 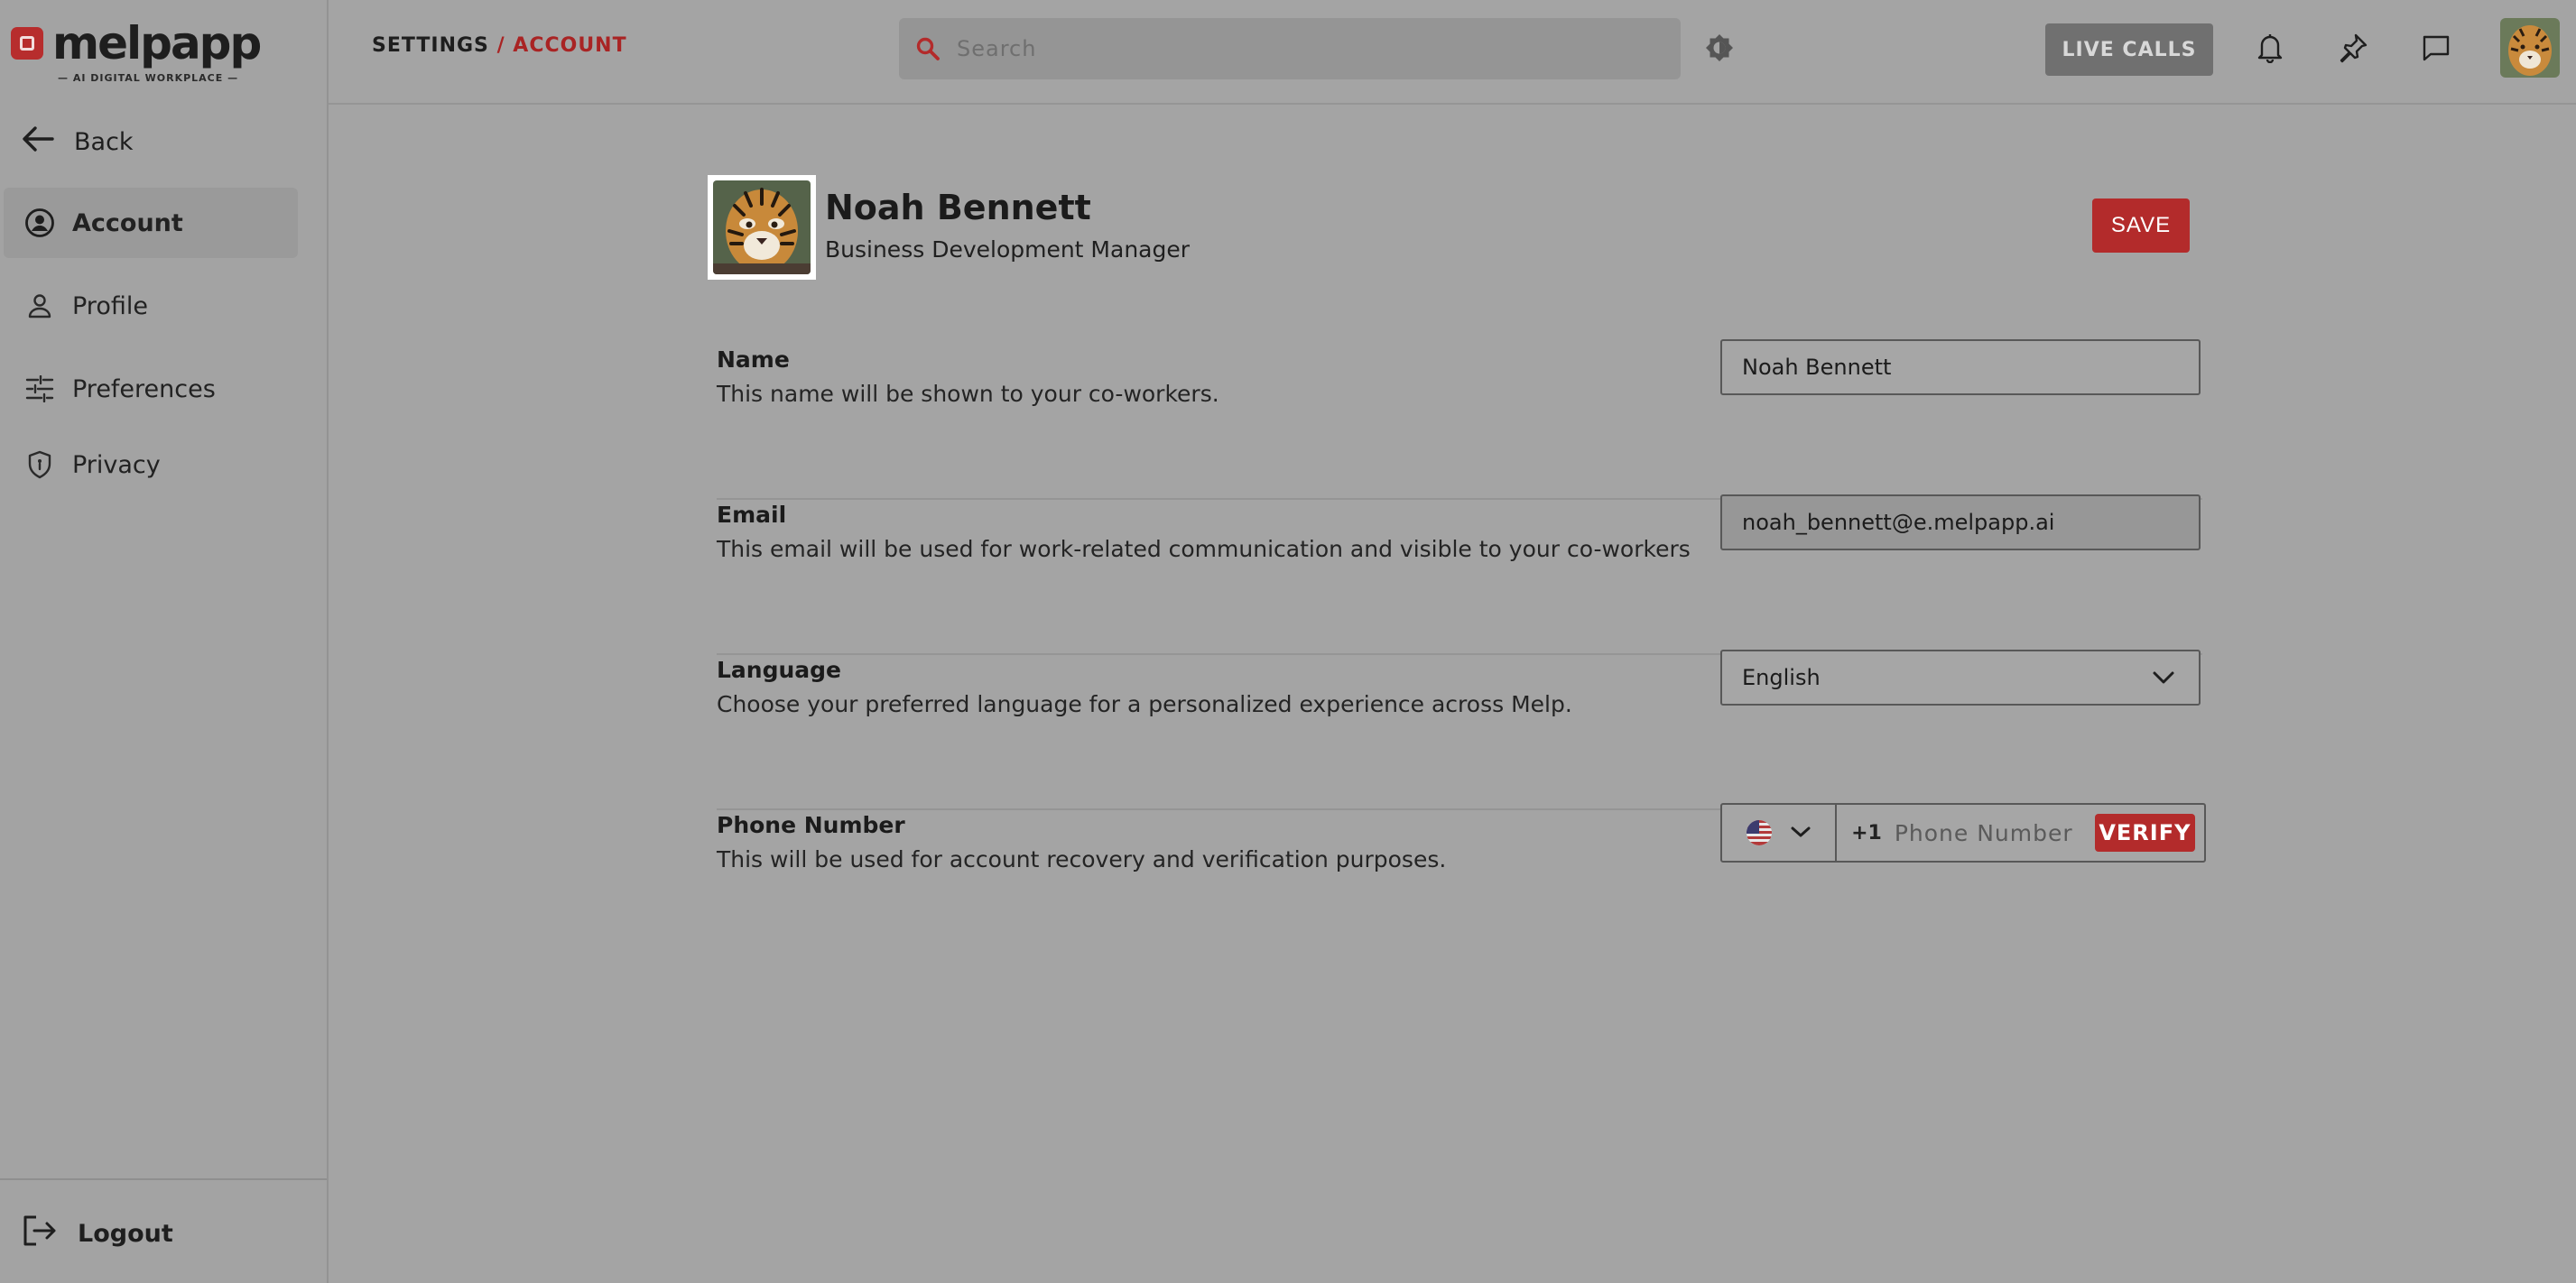 I want to click on profile-picture, so click(x=762, y=228).